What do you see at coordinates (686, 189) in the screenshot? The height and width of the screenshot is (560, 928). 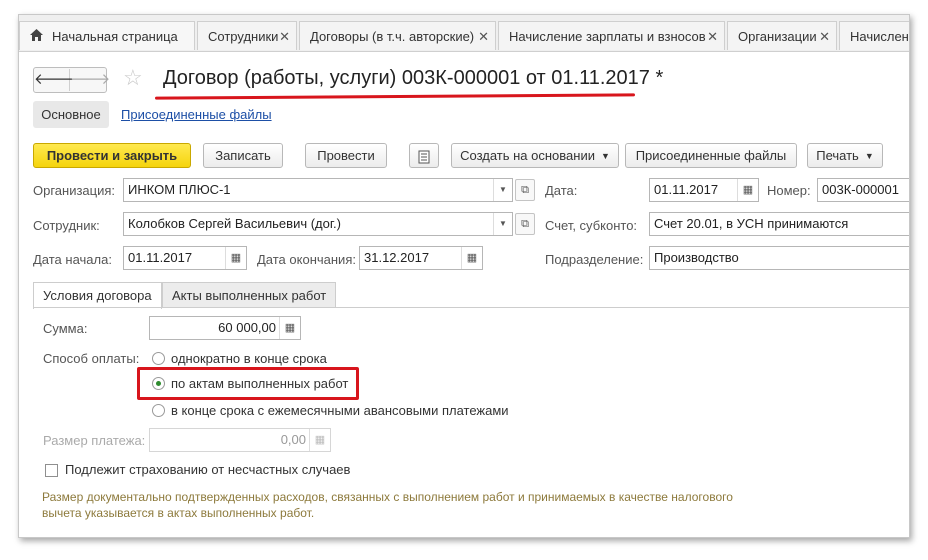 I see `date-value: 01.11.2017` at bounding box center [686, 189].